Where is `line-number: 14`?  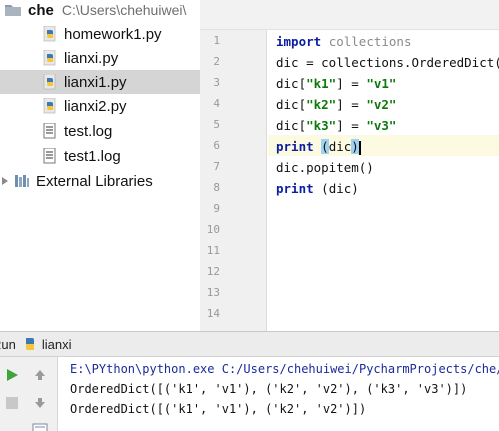
line-number: 14 is located at coordinates (213, 313).